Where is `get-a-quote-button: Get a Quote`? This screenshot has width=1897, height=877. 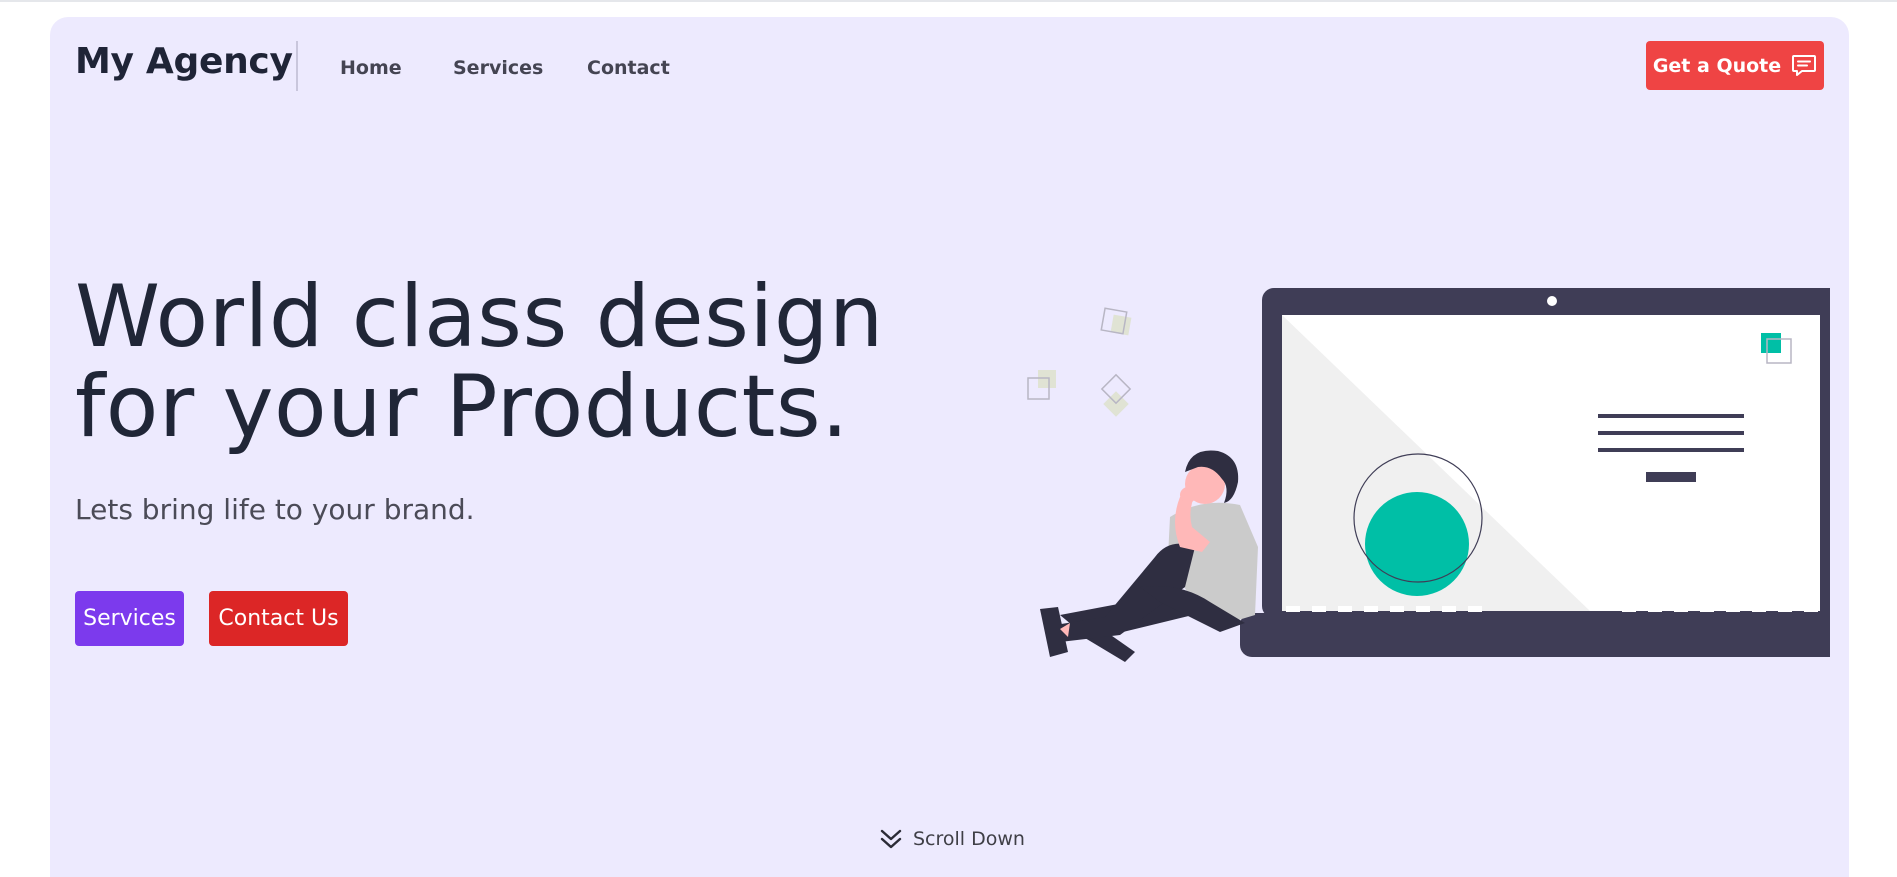 get-a-quote-button: Get a Quote is located at coordinates (1735, 65).